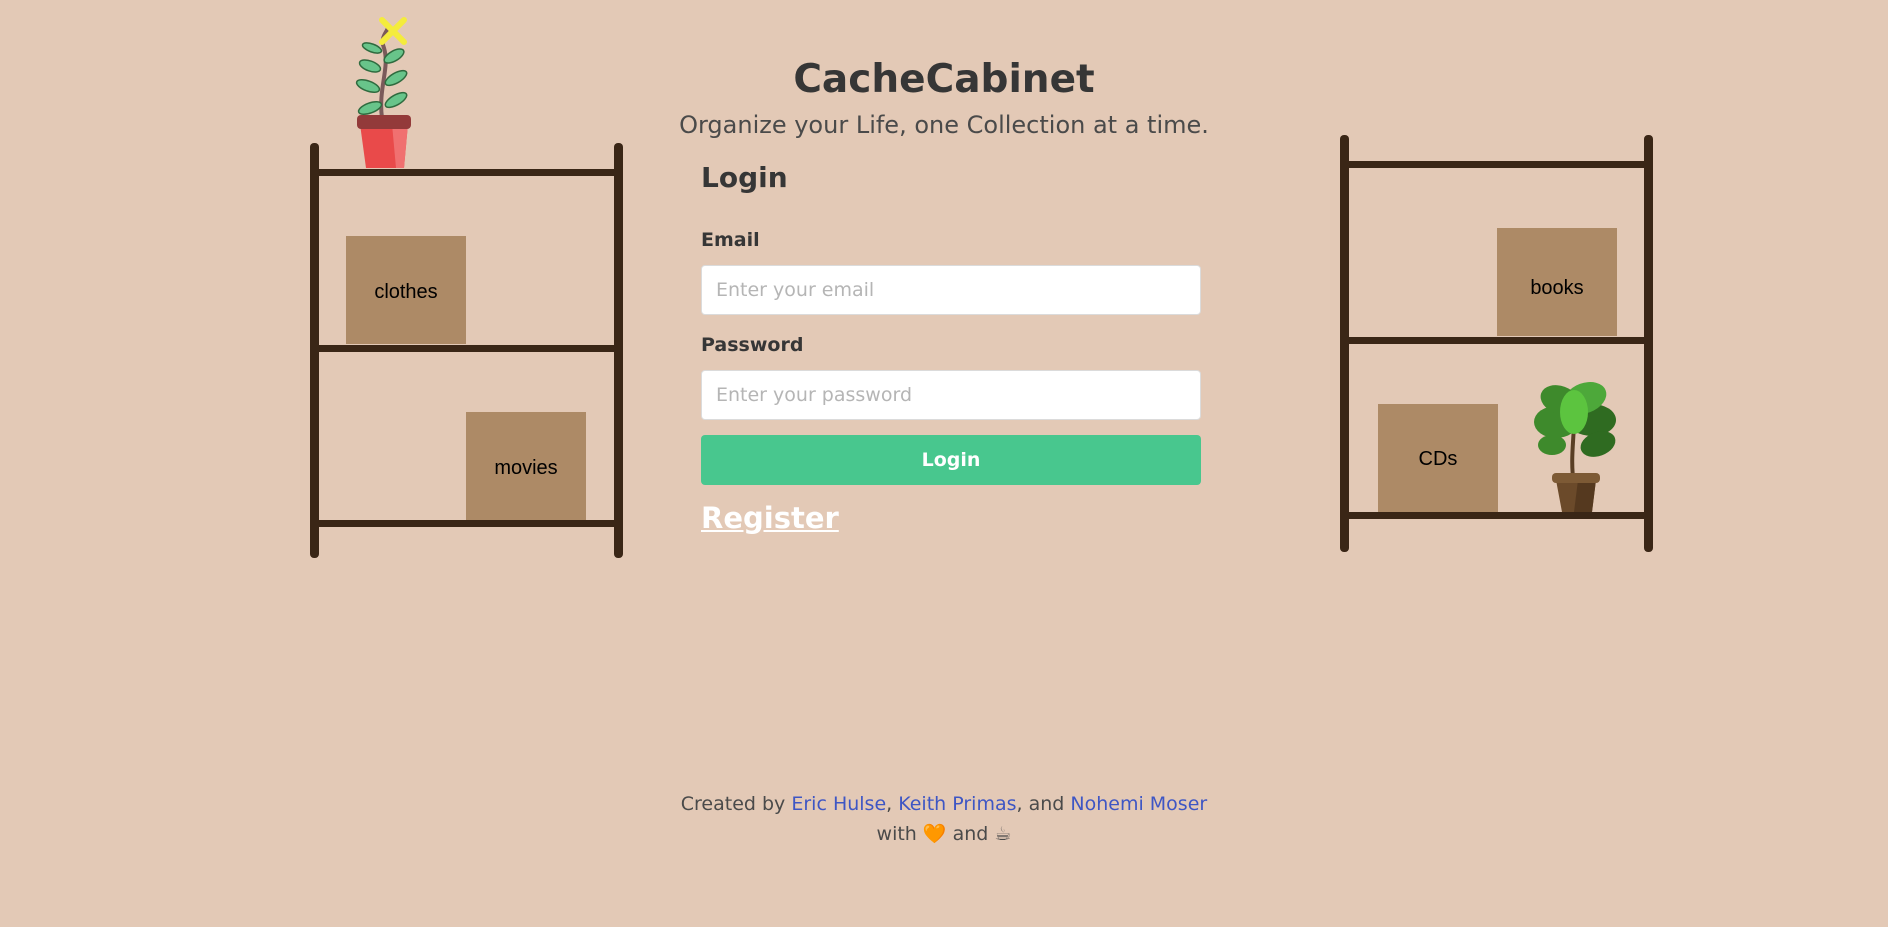 Image resolution: width=1888 pixels, height=927 pixels. Describe the element at coordinates (733, 804) in the screenshot. I see `created-by-text: Created by` at that location.